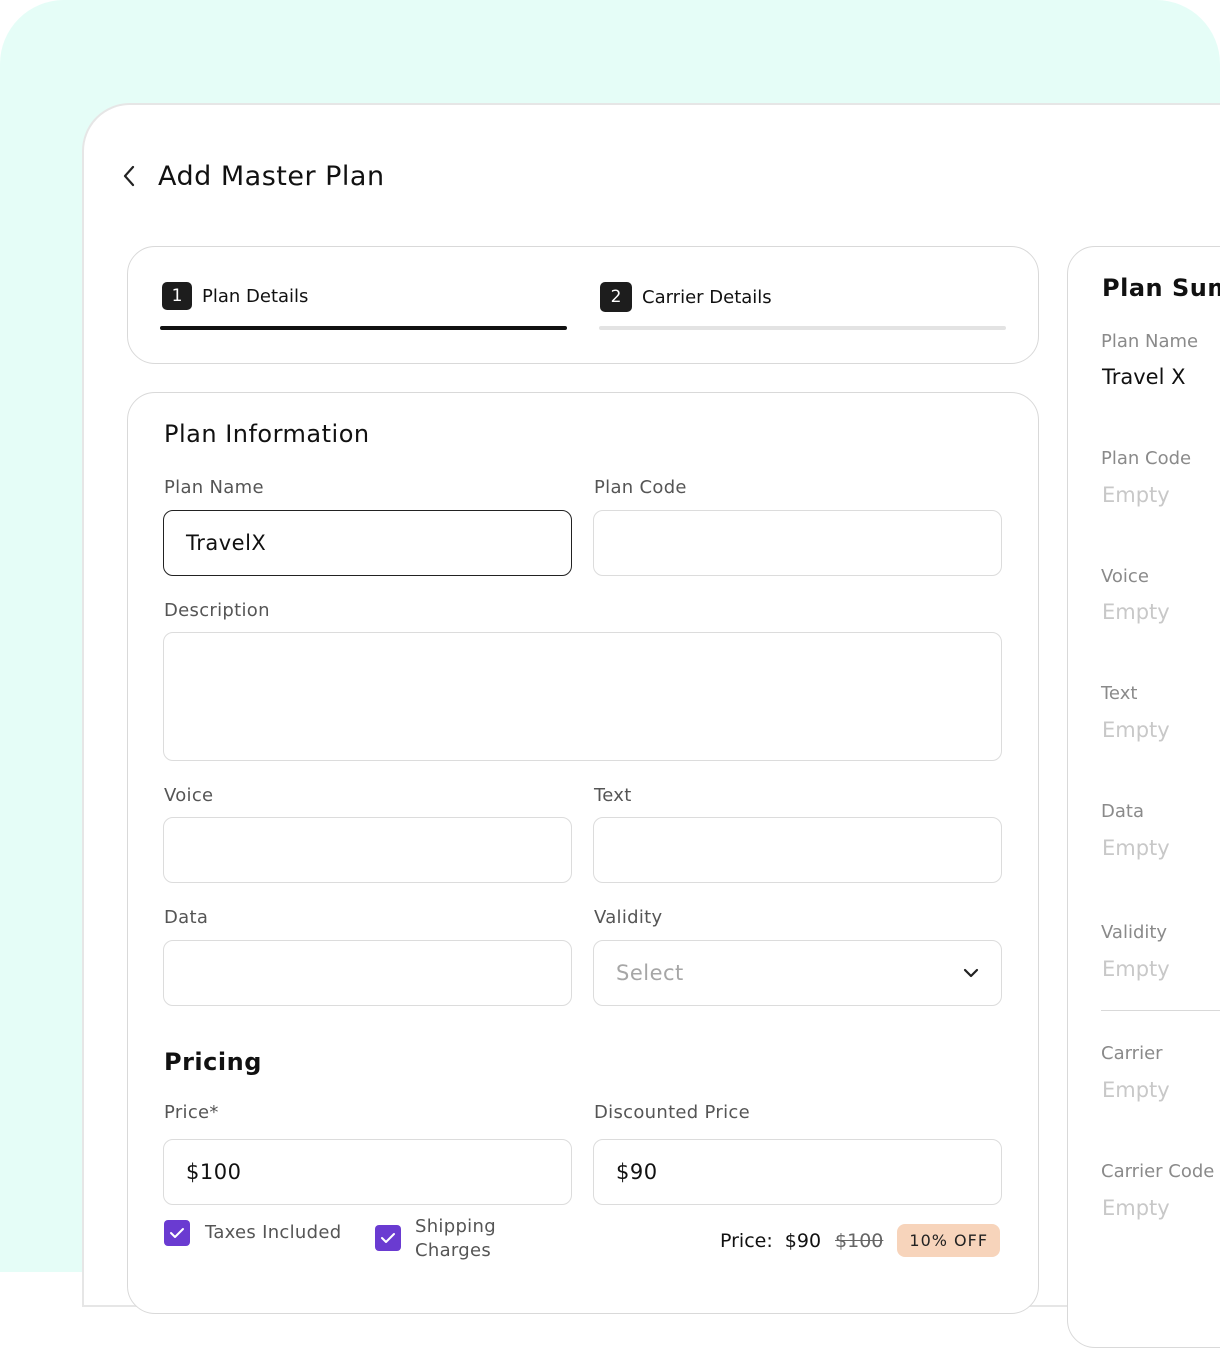 This screenshot has width=1220, height=1348. What do you see at coordinates (1134, 932) in the screenshot?
I see `summary-label-validity: Validity` at bounding box center [1134, 932].